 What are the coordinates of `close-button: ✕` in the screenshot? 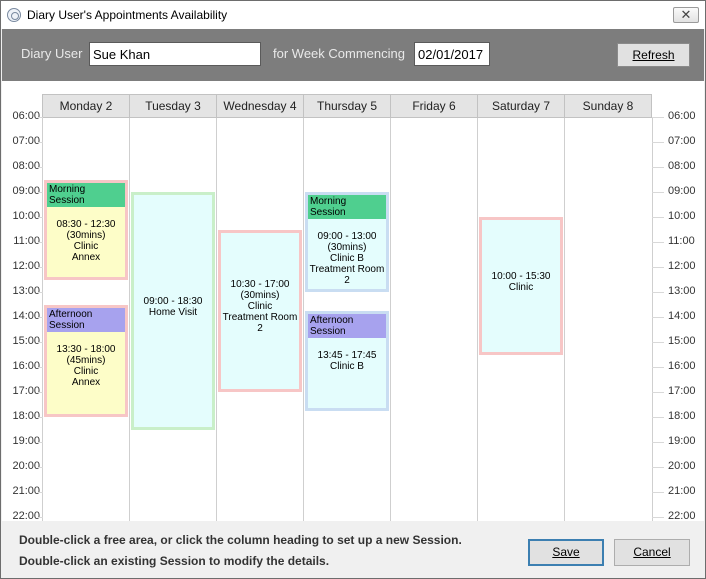 It's located at (686, 15).